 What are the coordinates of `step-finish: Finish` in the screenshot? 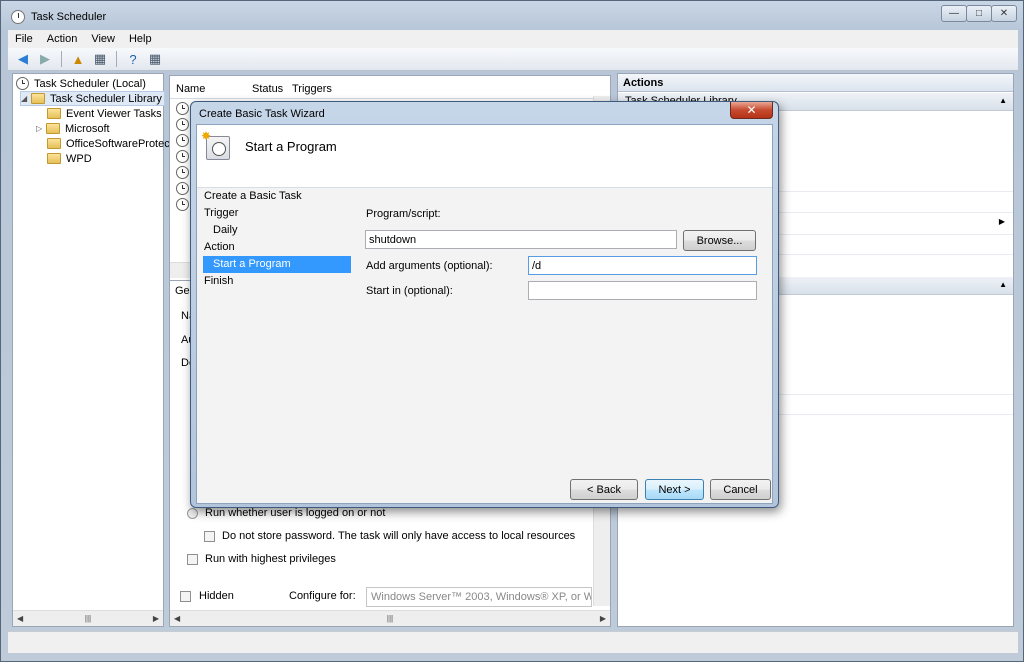 It's located at (277, 281).